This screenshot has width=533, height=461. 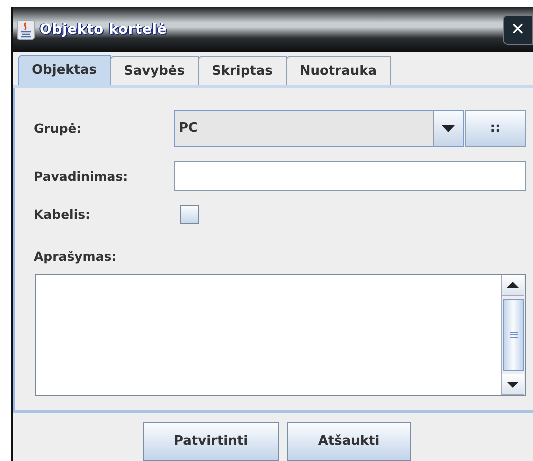 I want to click on field-label: Pavadinimas:, so click(x=82, y=176).